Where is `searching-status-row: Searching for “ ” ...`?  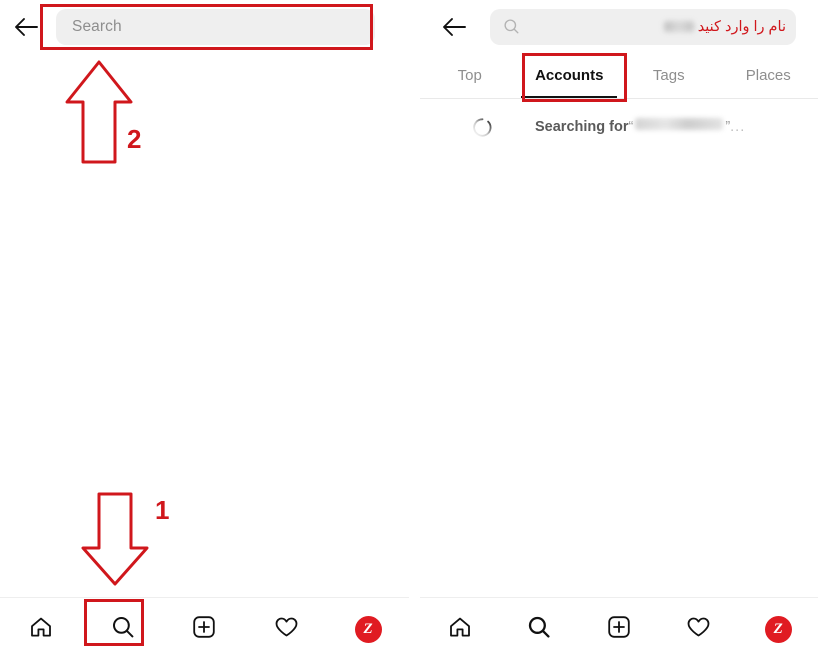 searching-status-row: Searching for “ ” ... is located at coordinates (619, 127).